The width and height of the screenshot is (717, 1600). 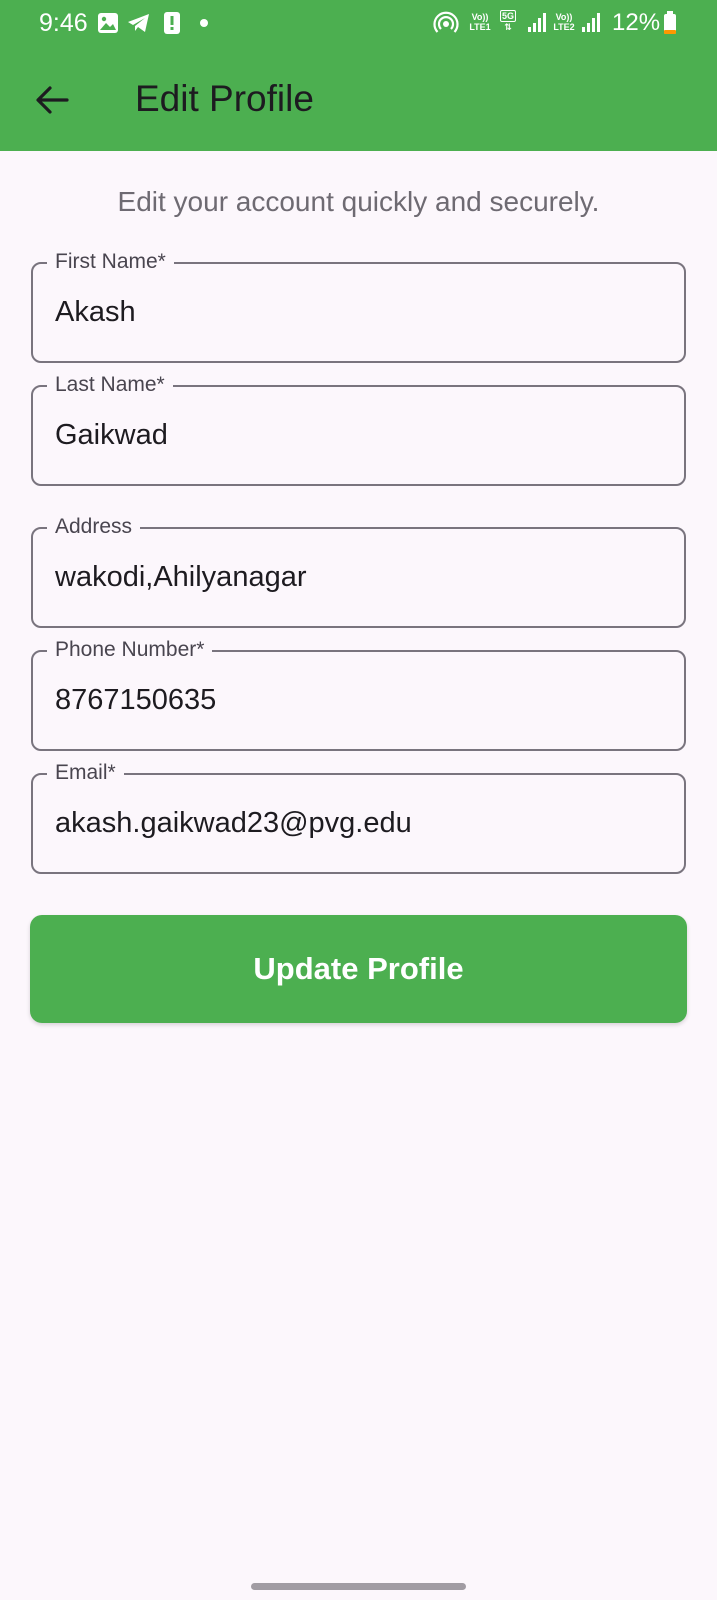 What do you see at coordinates (110, 385) in the screenshot?
I see `last-name-label: Last Name*` at bounding box center [110, 385].